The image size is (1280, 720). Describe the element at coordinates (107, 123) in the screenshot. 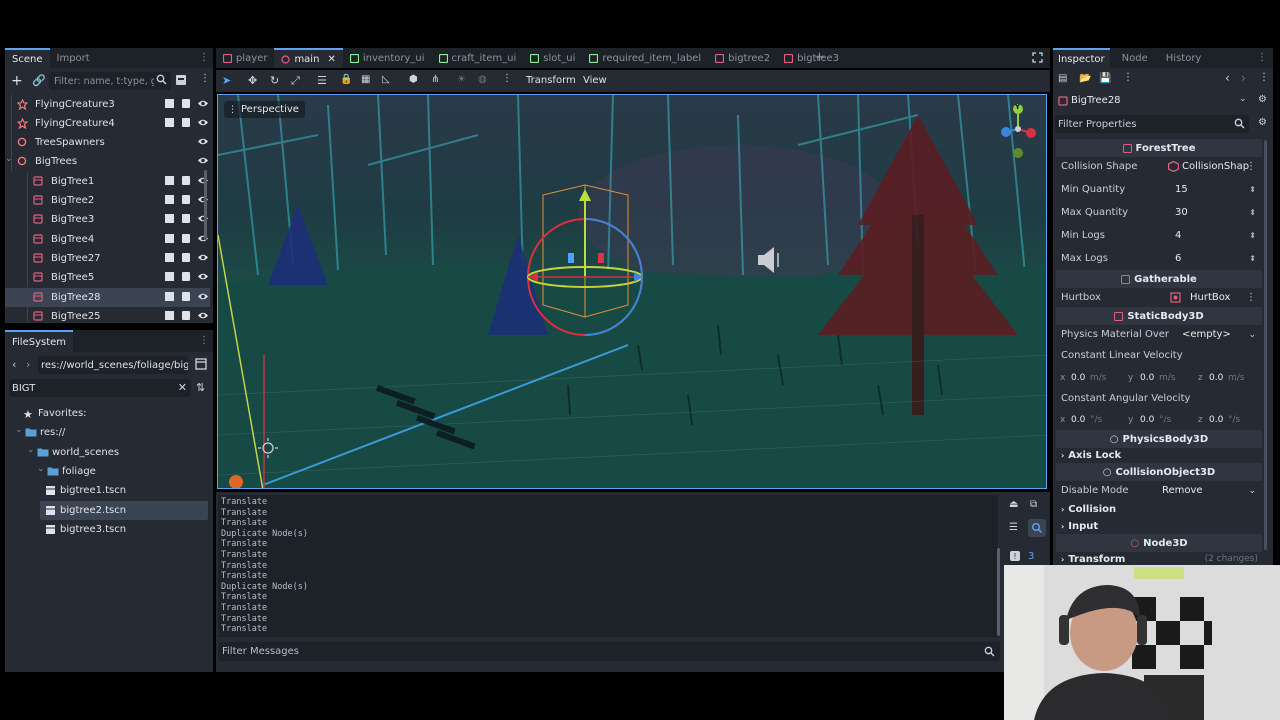

I see `scene-tree-item: FlyingCreature4` at that location.